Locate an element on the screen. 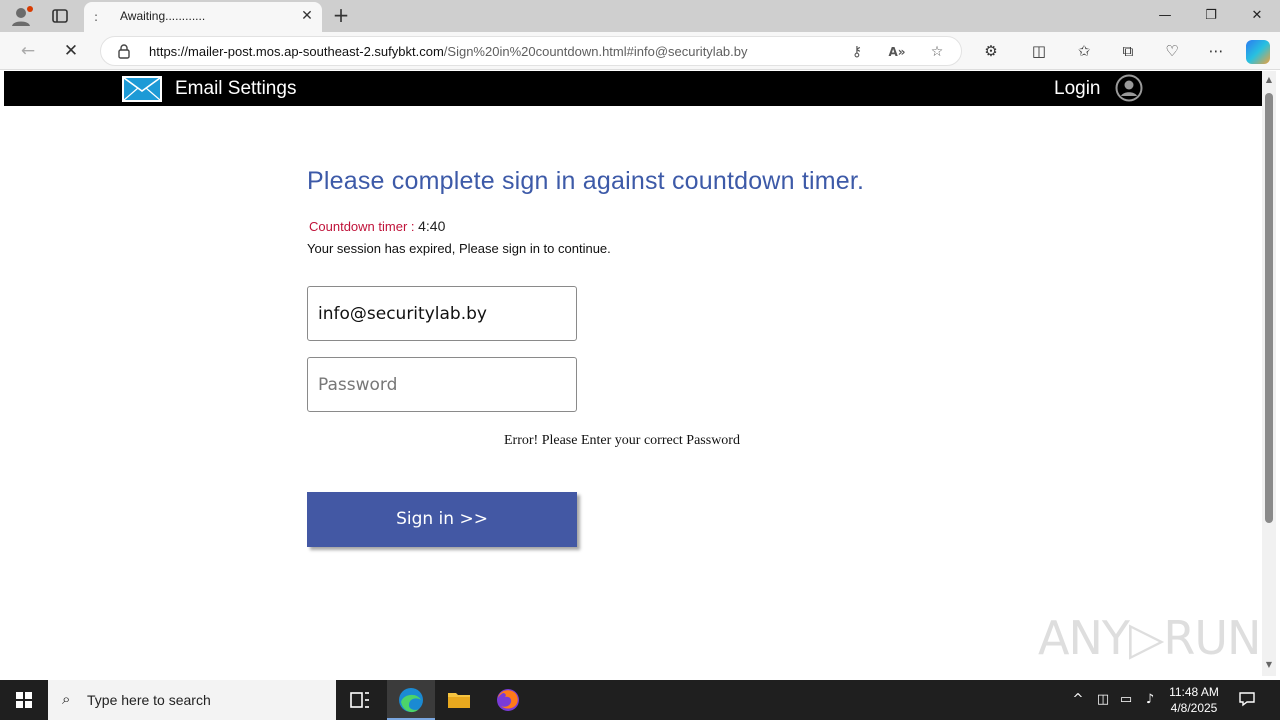 This screenshot has width=1280, height=725. site-title: Email Settings is located at coordinates (236, 88).